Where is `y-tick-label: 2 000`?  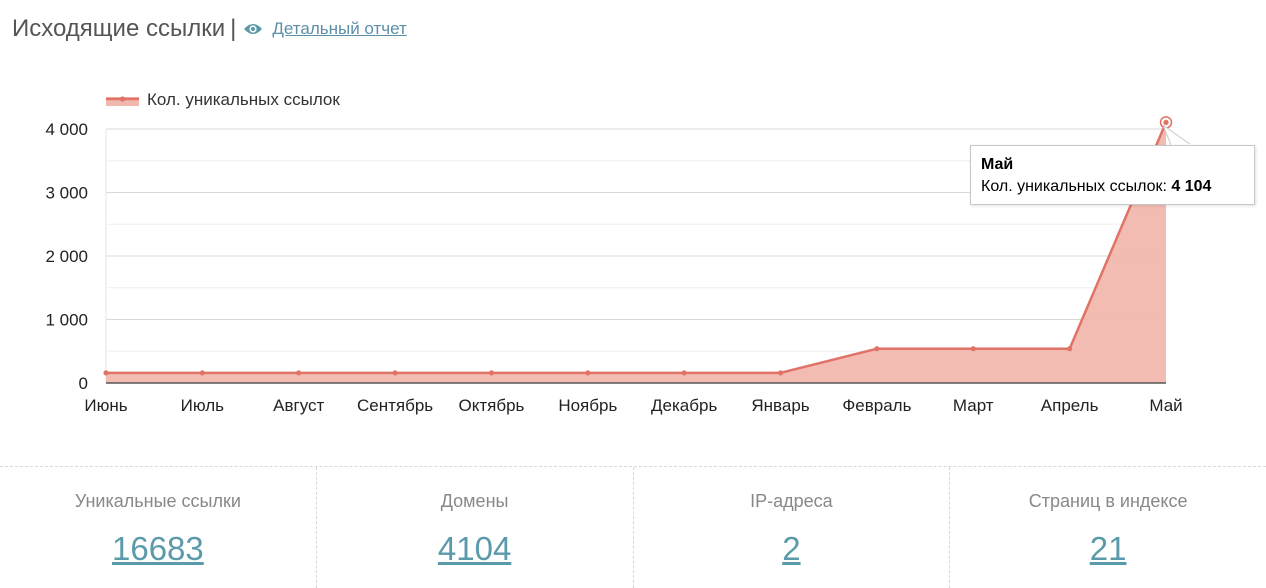
y-tick-label: 2 000 is located at coordinates (66, 256).